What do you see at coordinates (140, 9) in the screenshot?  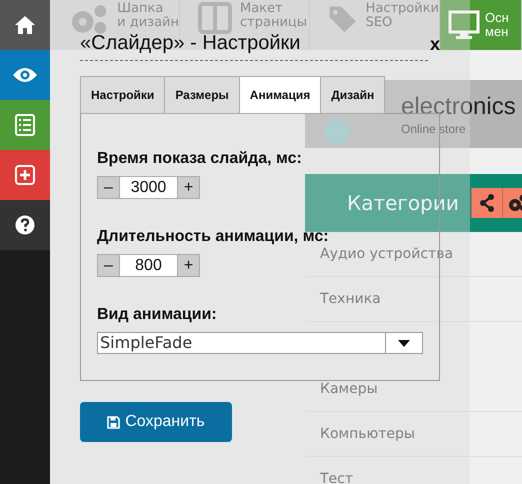 I see `toolbar-label: Шапка` at bounding box center [140, 9].